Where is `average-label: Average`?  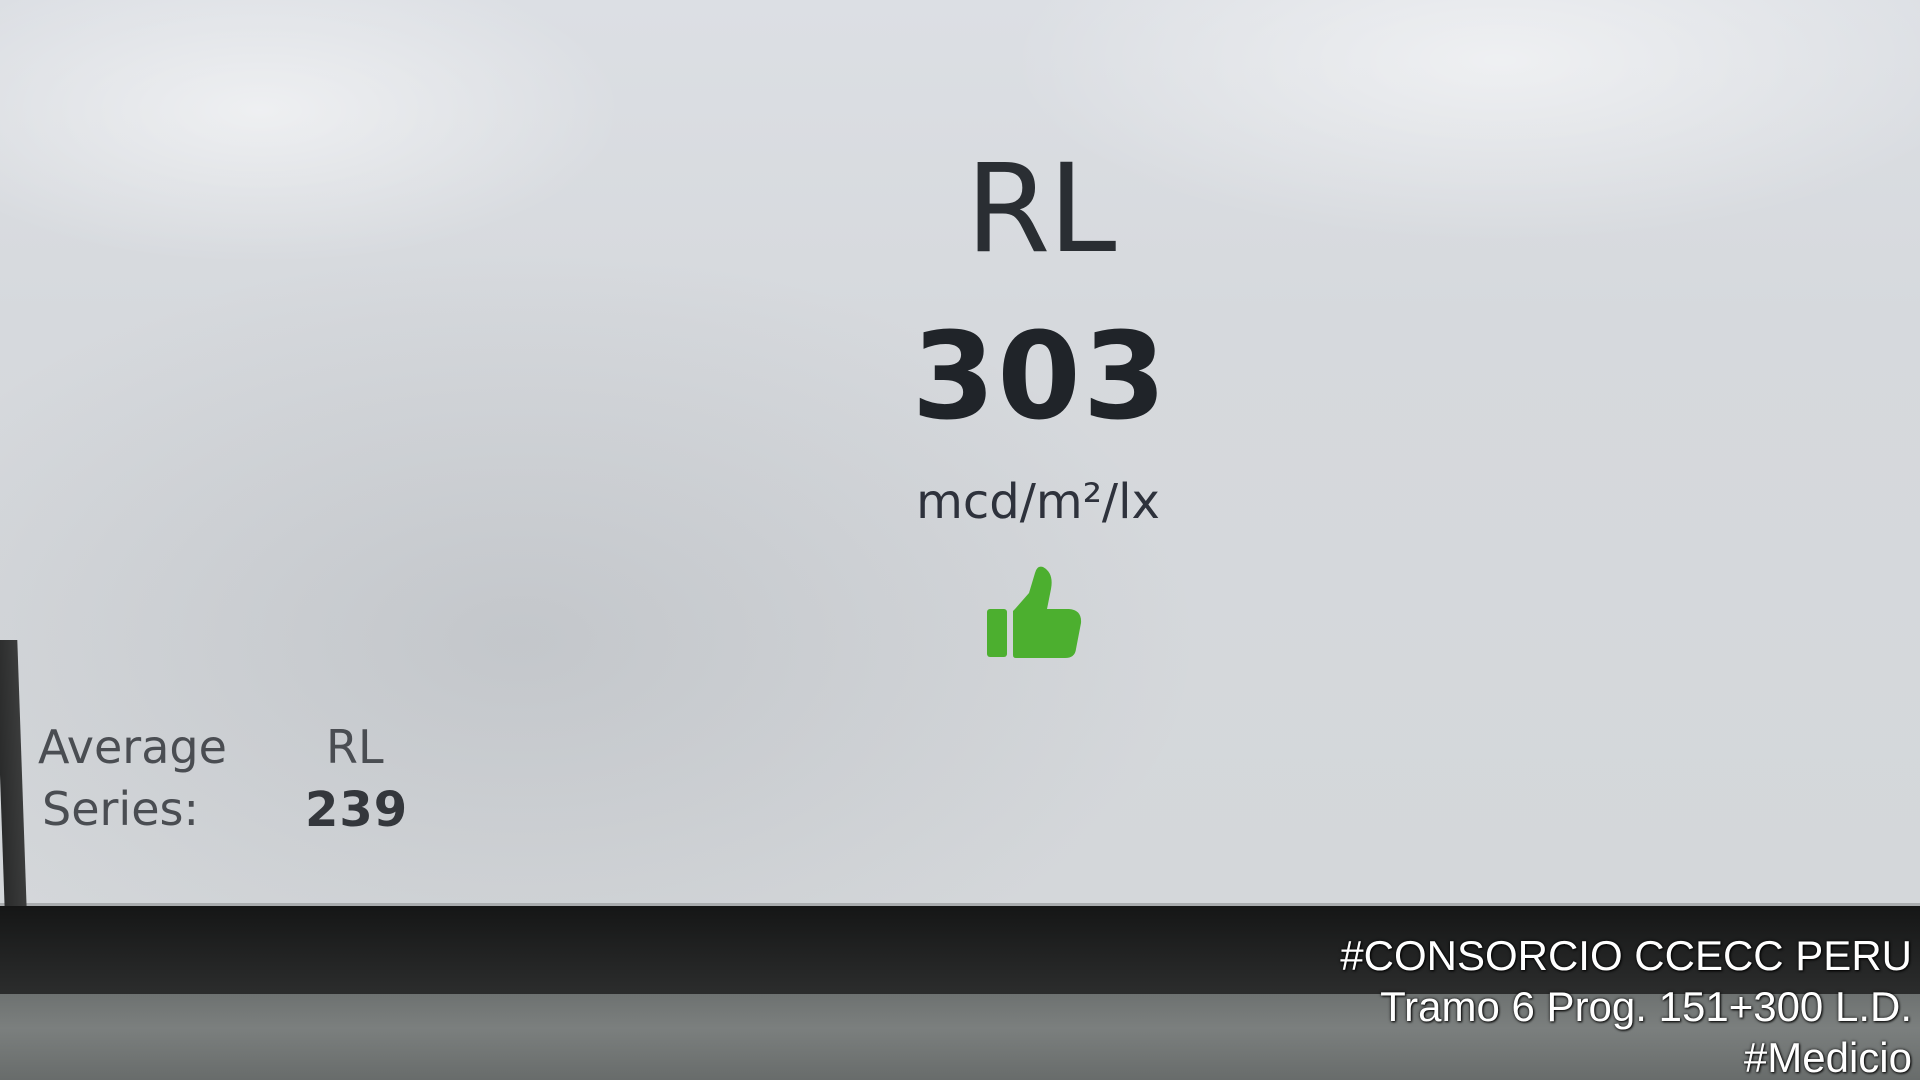
average-label: Average is located at coordinates (132, 747).